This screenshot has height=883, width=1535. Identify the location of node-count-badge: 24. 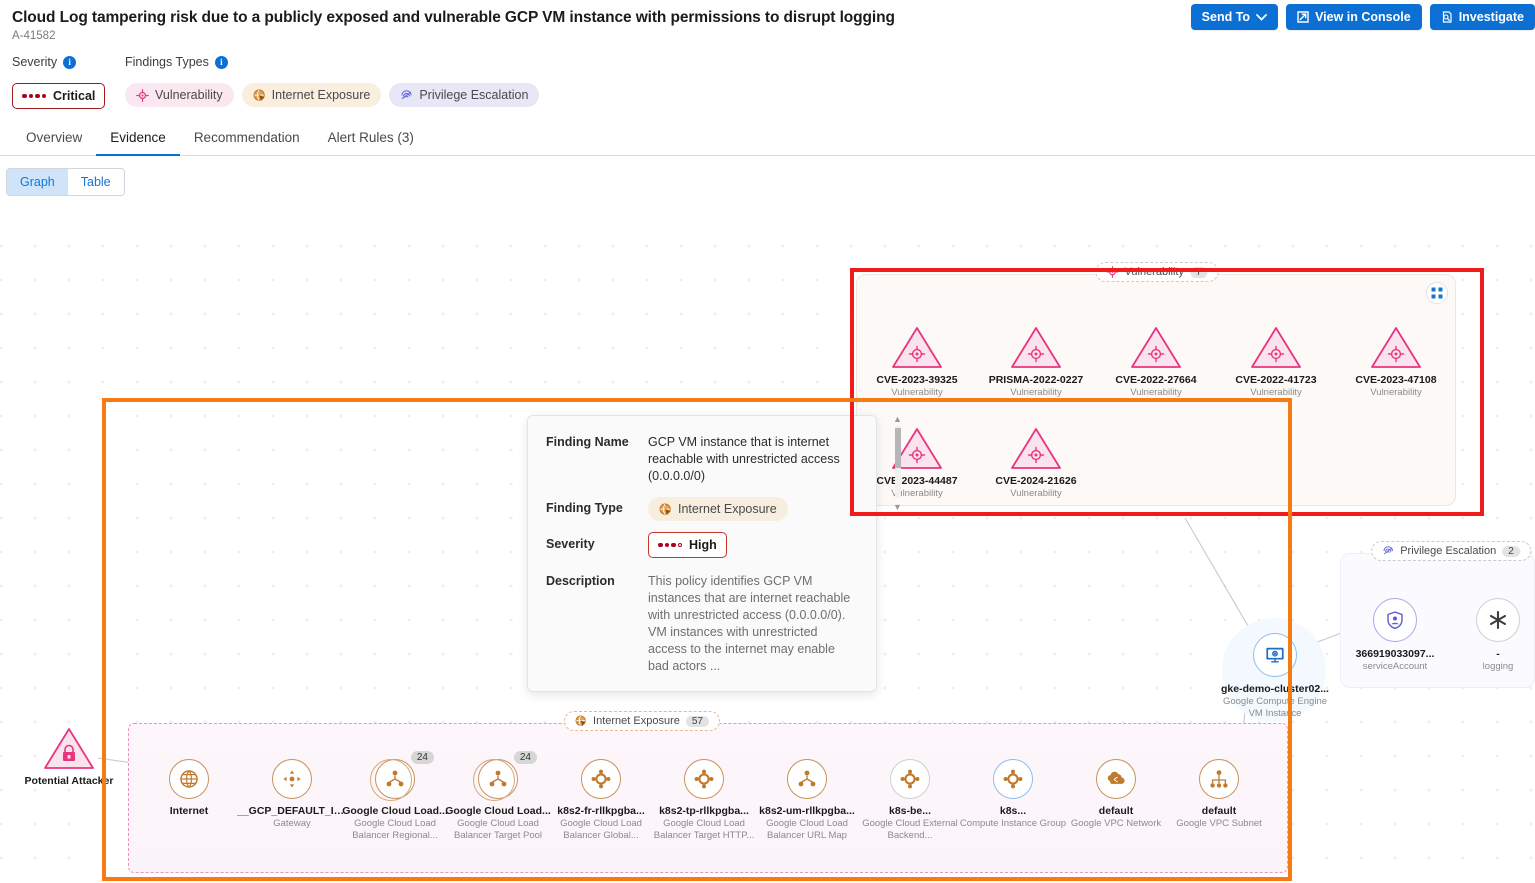
(525, 757).